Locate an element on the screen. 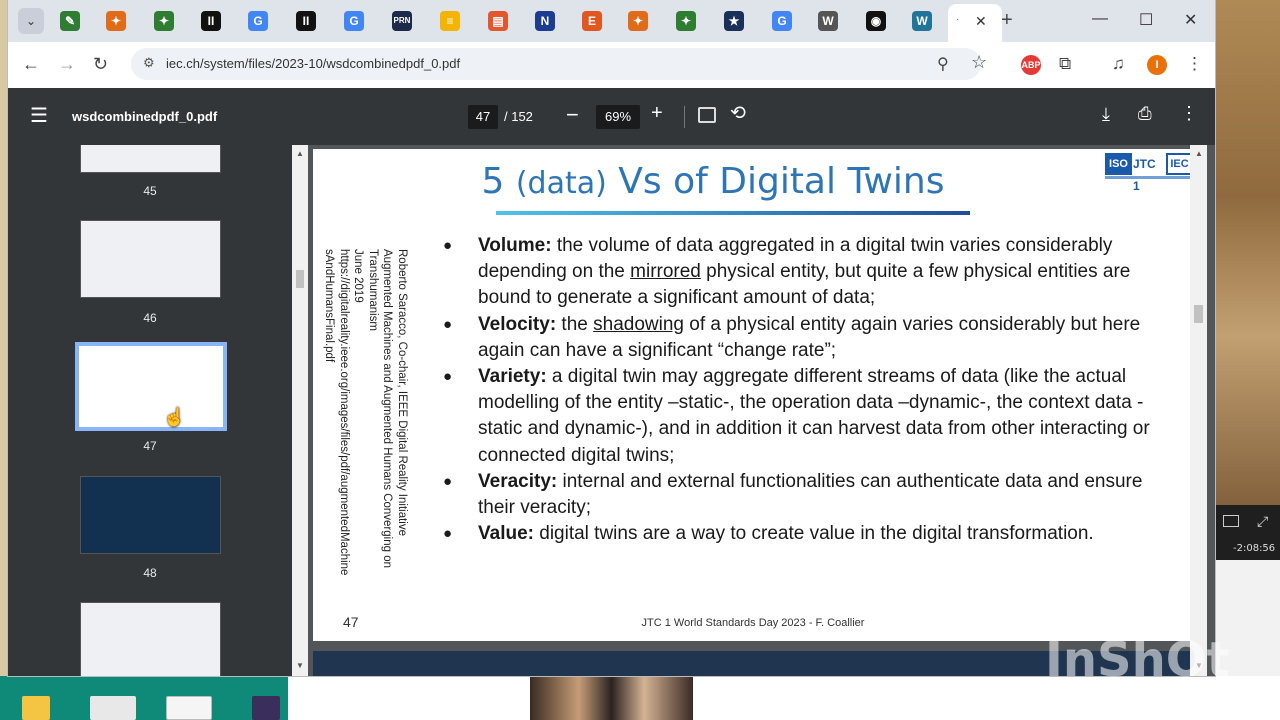  close-window-icon: ✕ is located at coordinates (1190, 20).